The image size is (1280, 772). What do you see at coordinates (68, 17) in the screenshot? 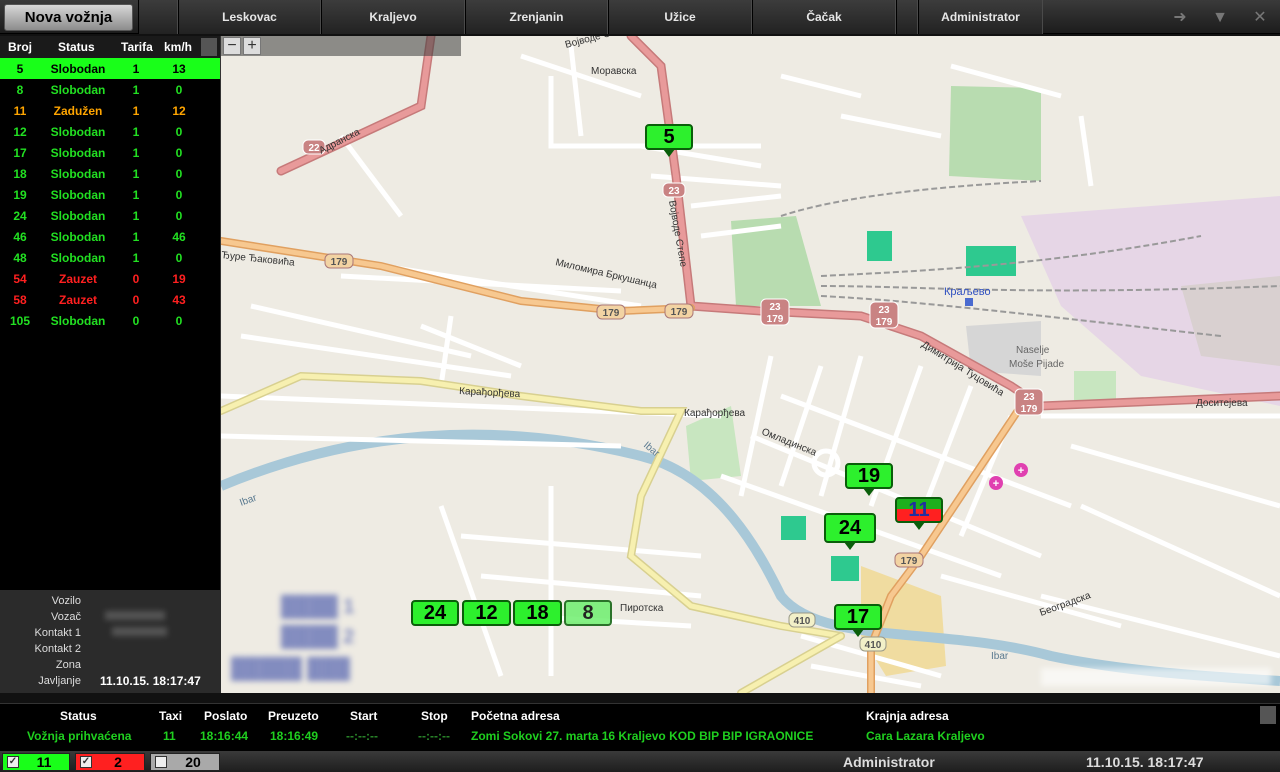
I see `new-ride-button: Nova vožnja` at bounding box center [68, 17].